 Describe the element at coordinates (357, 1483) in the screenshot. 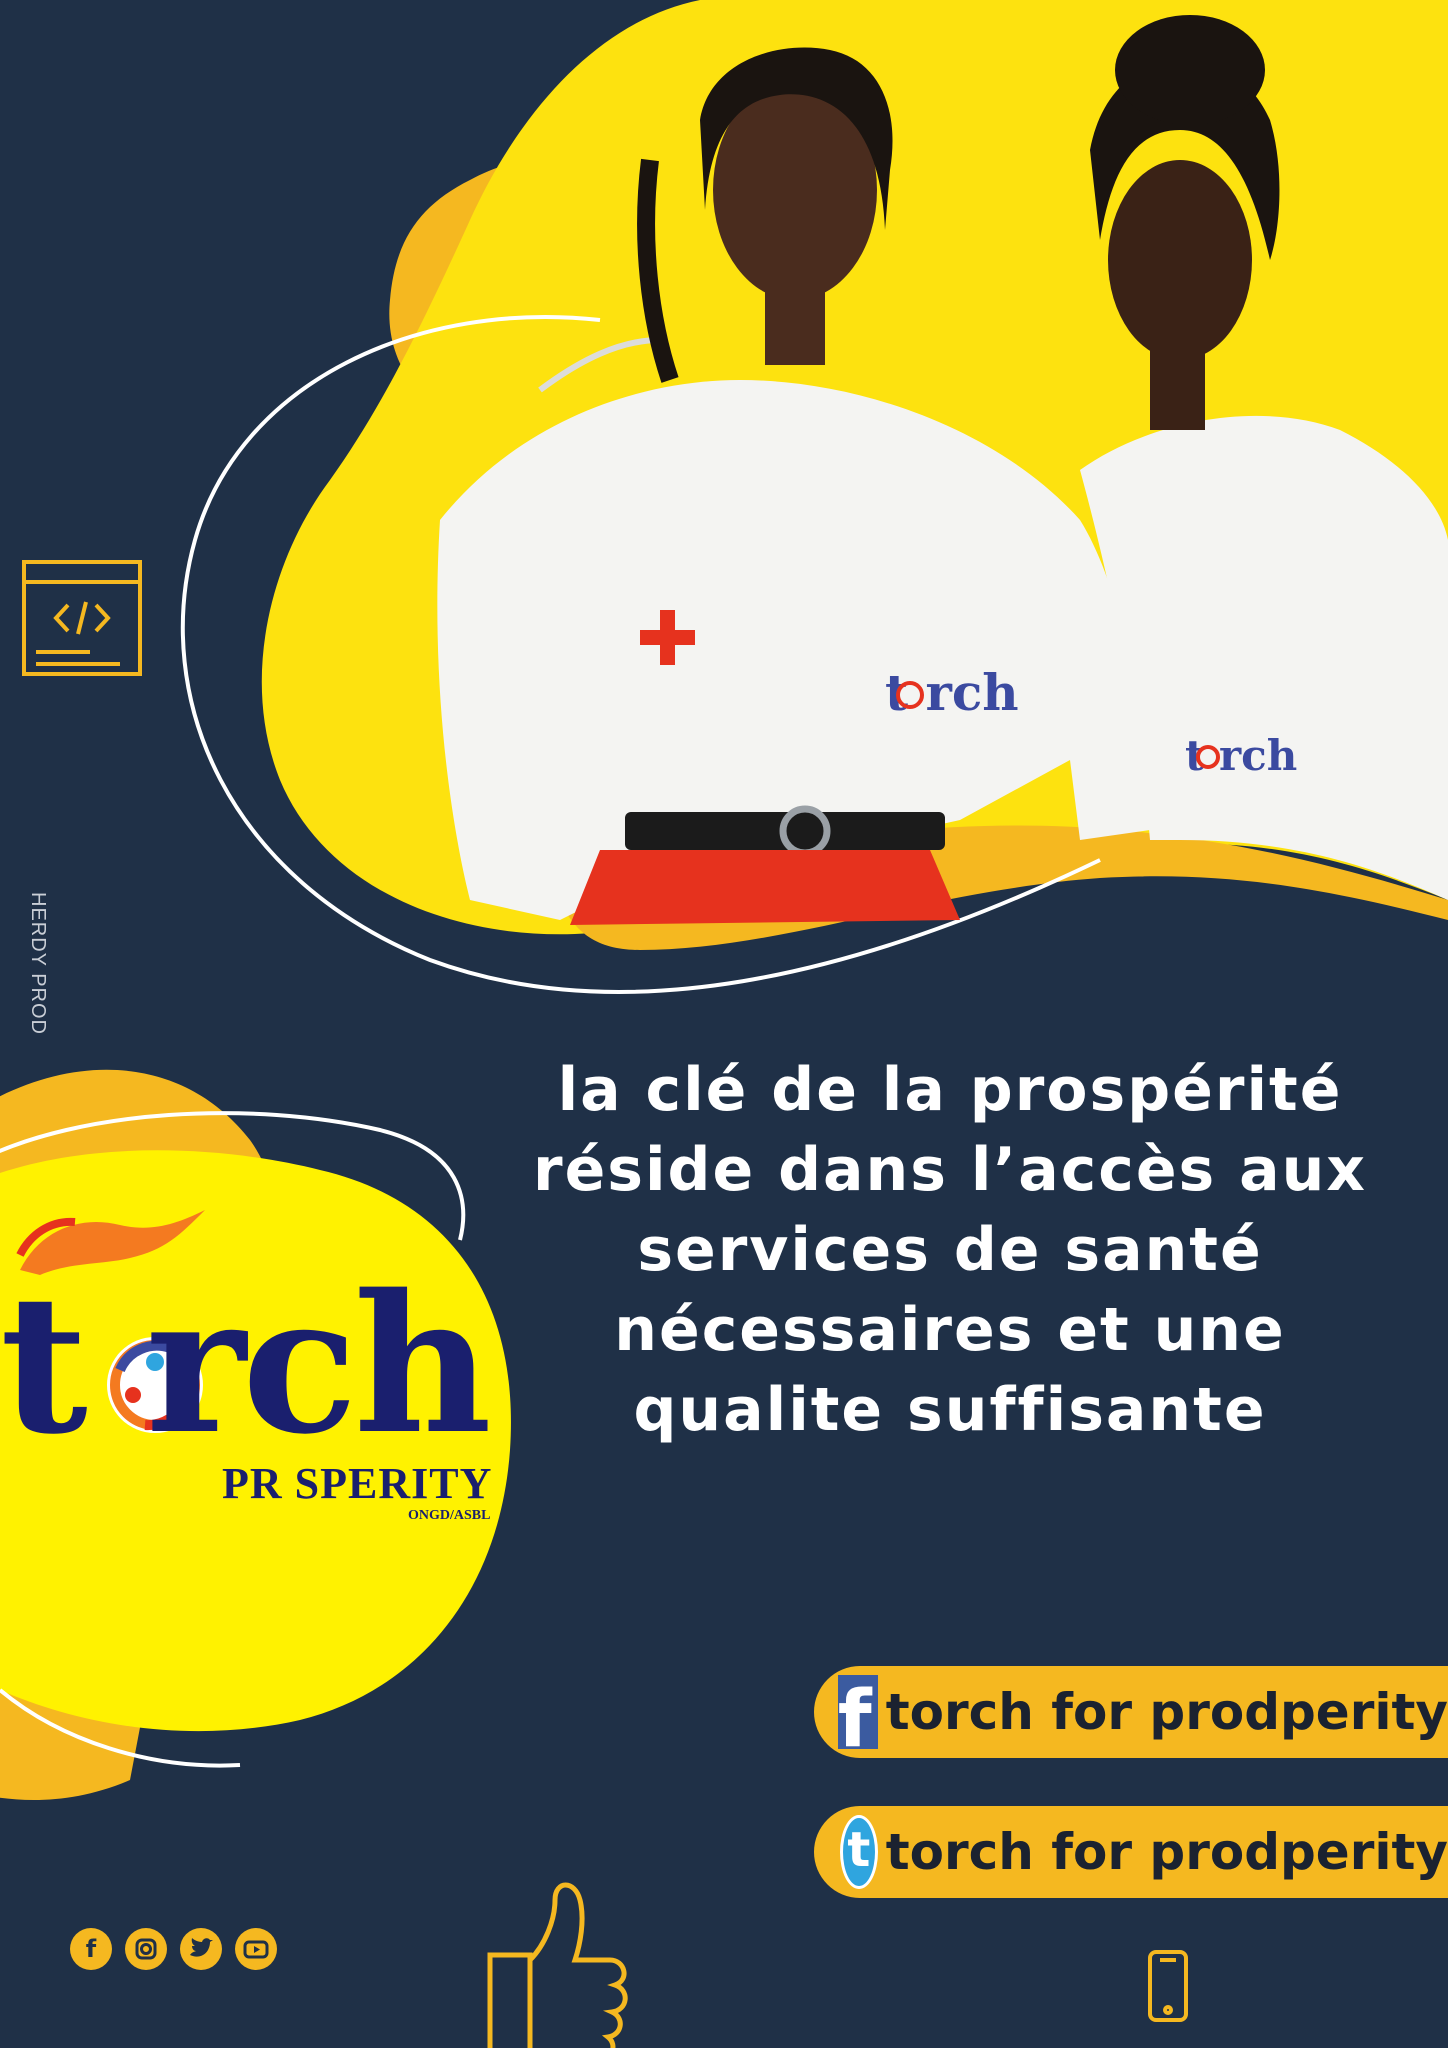

I see `logo-prosperity-text: PR SPERITY` at that location.